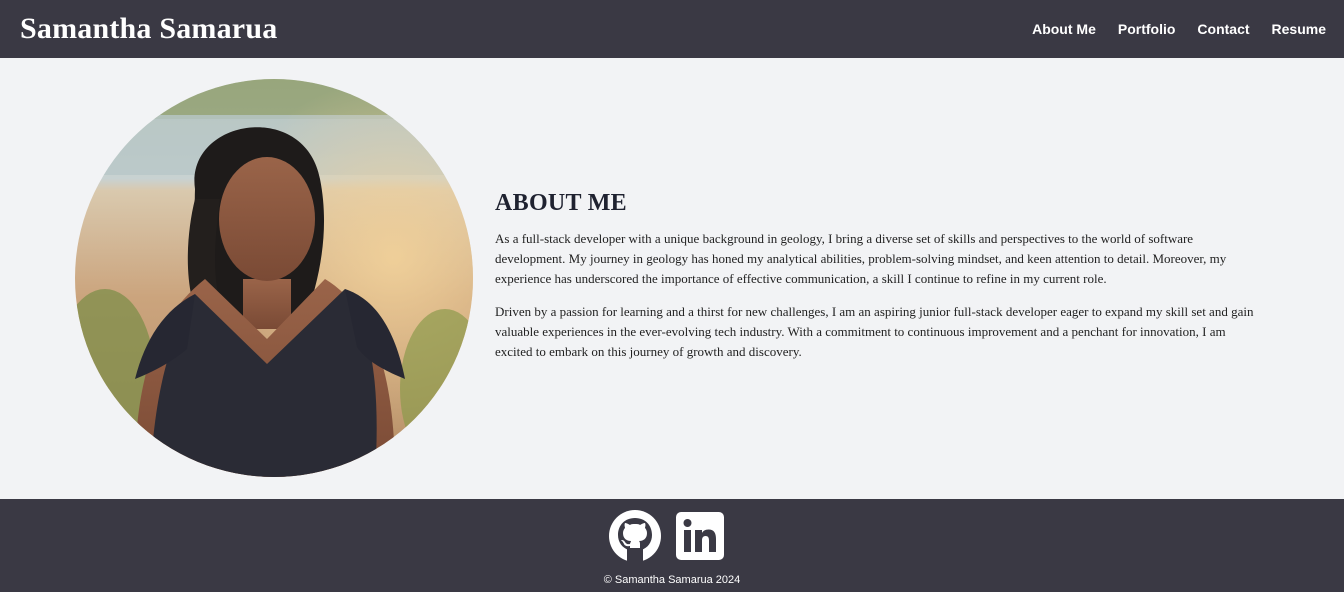  I want to click on nav-portfolio: Portfolio, so click(1147, 29).